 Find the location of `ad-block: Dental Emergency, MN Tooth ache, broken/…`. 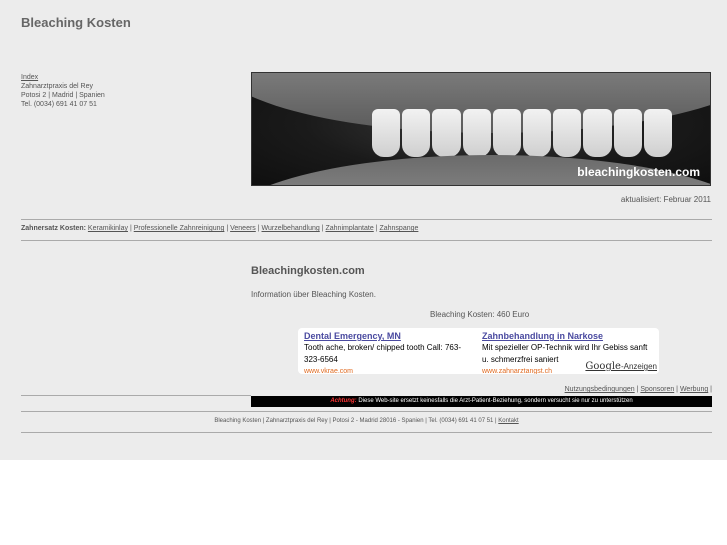

ad-block: Dental Emergency, MN Tooth ache, broken/… is located at coordinates (478, 351).